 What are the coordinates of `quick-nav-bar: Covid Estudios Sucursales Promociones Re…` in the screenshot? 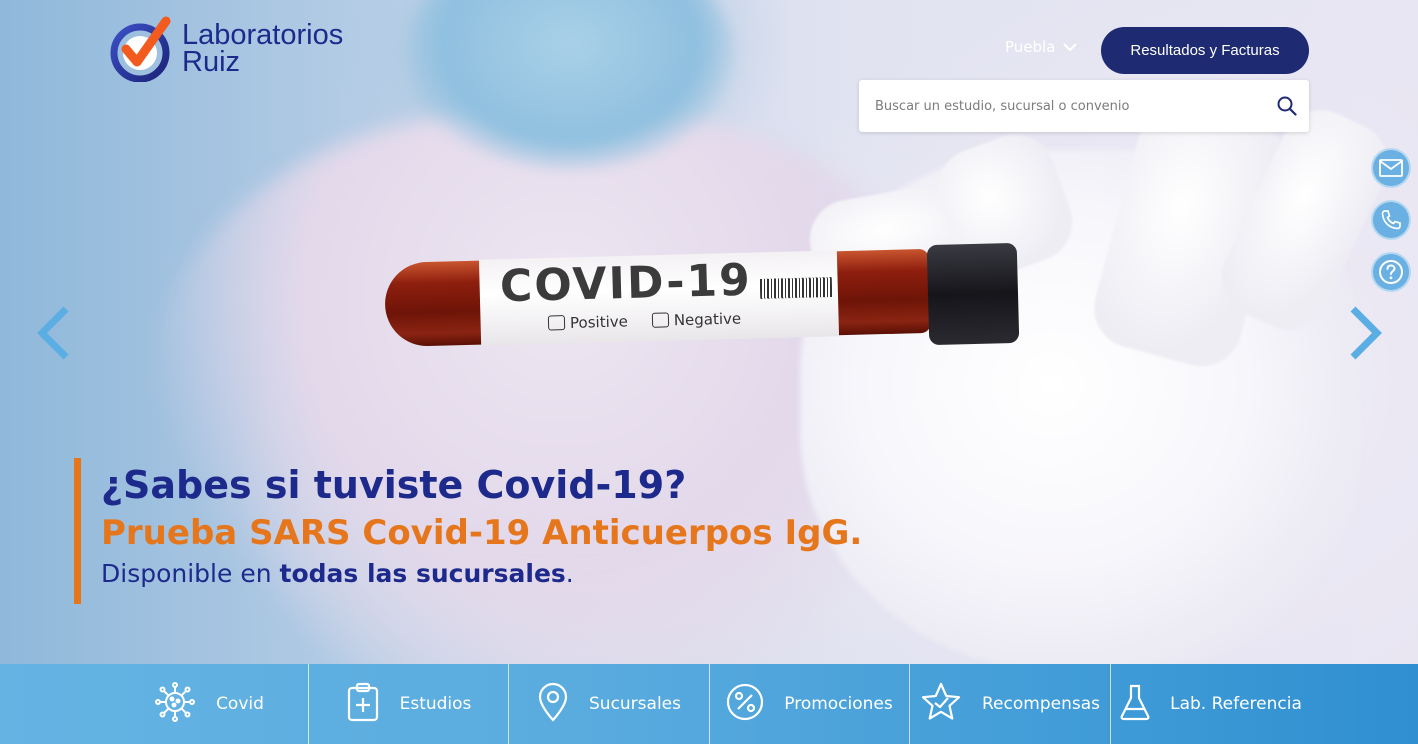 It's located at (709, 704).